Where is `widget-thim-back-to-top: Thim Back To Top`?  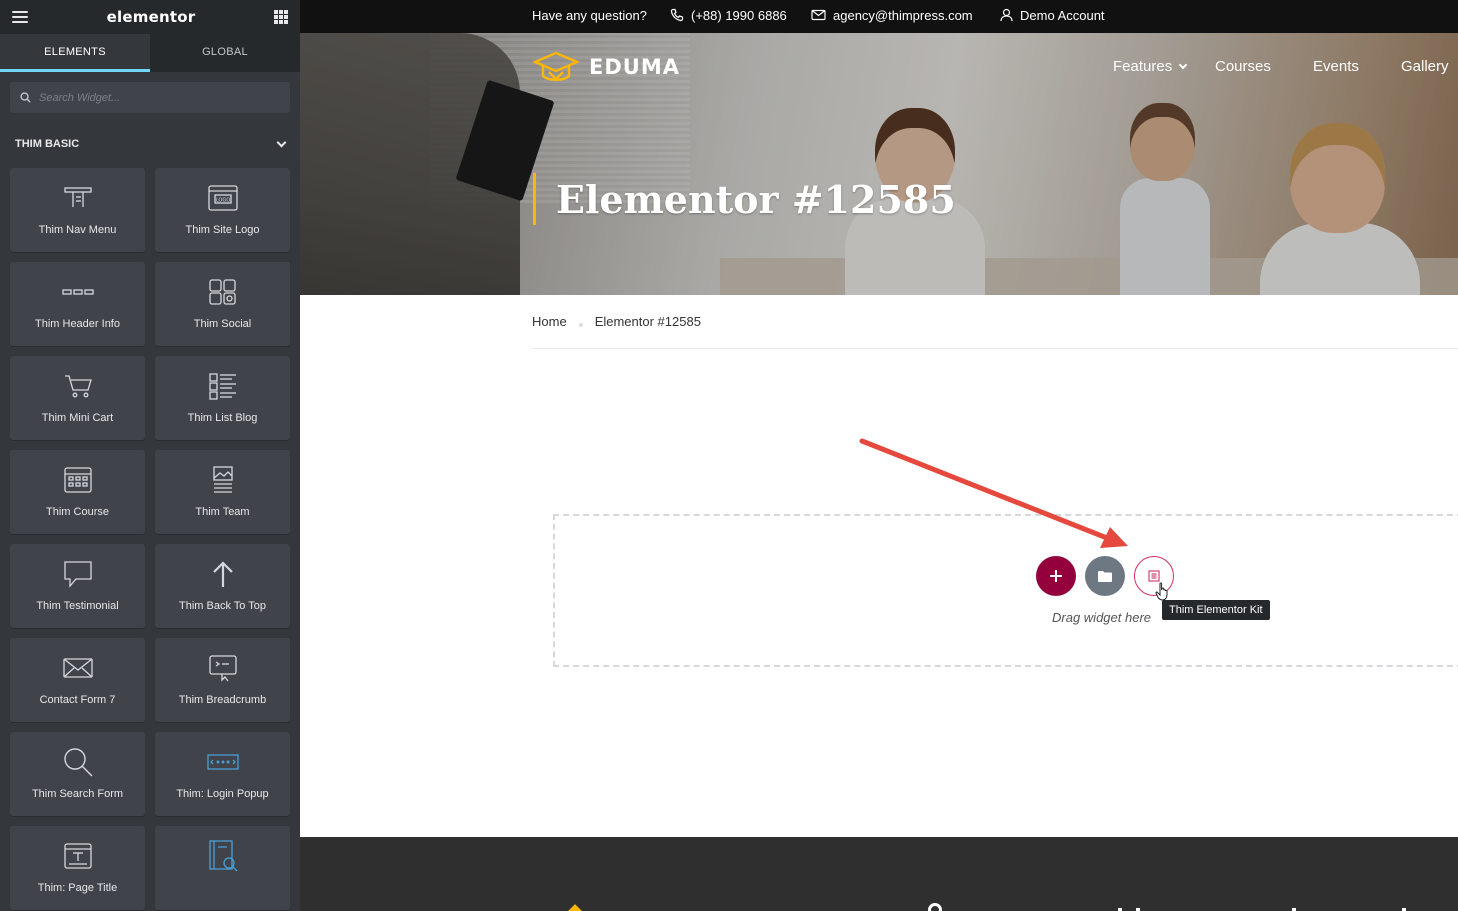
widget-thim-back-to-top: Thim Back To Top is located at coordinates (222, 586).